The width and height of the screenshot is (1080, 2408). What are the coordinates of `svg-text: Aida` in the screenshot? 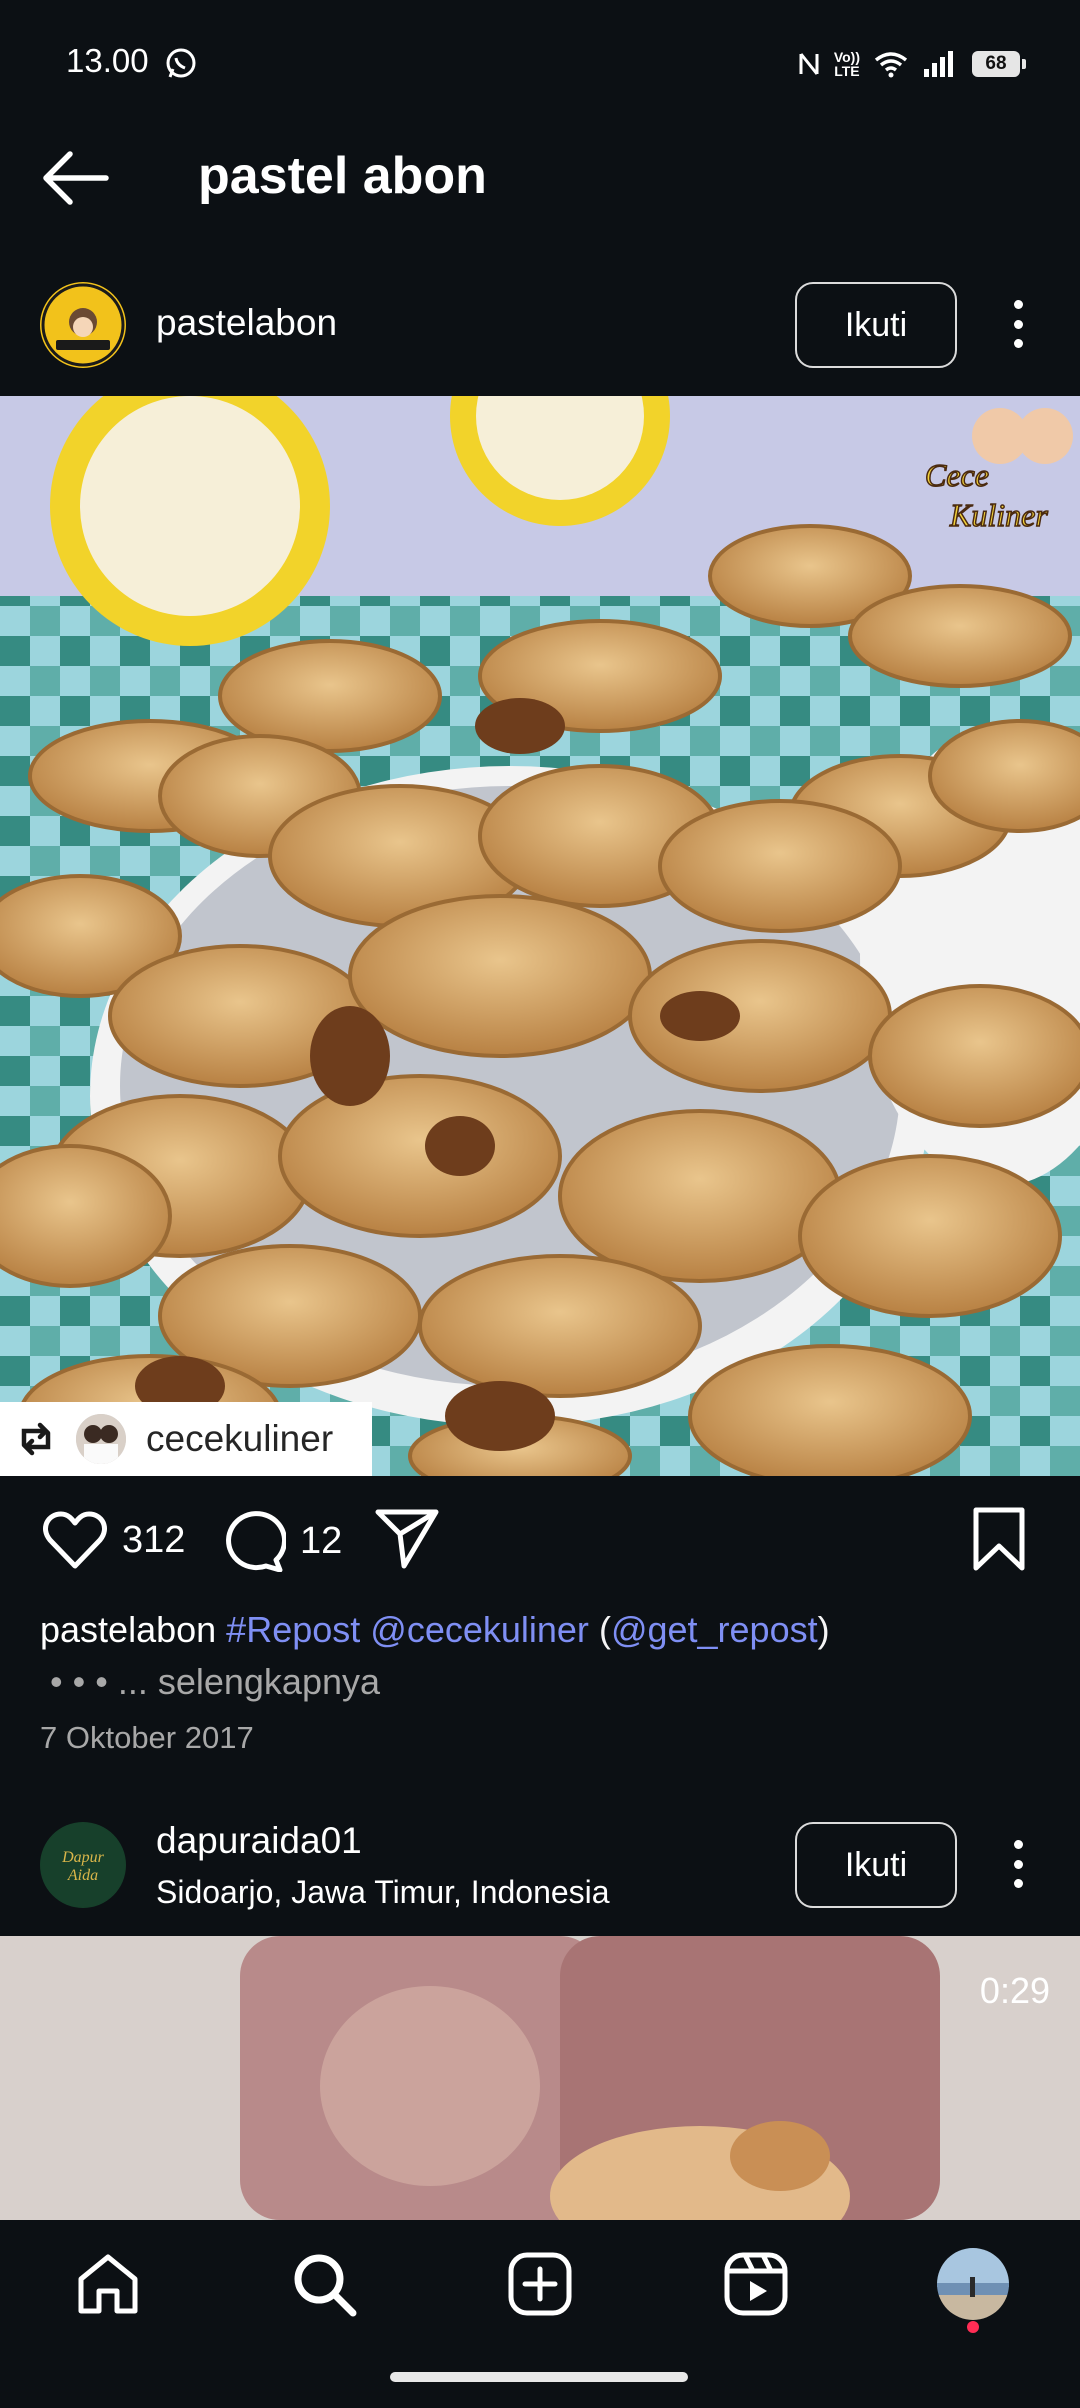 It's located at (82, 1875).